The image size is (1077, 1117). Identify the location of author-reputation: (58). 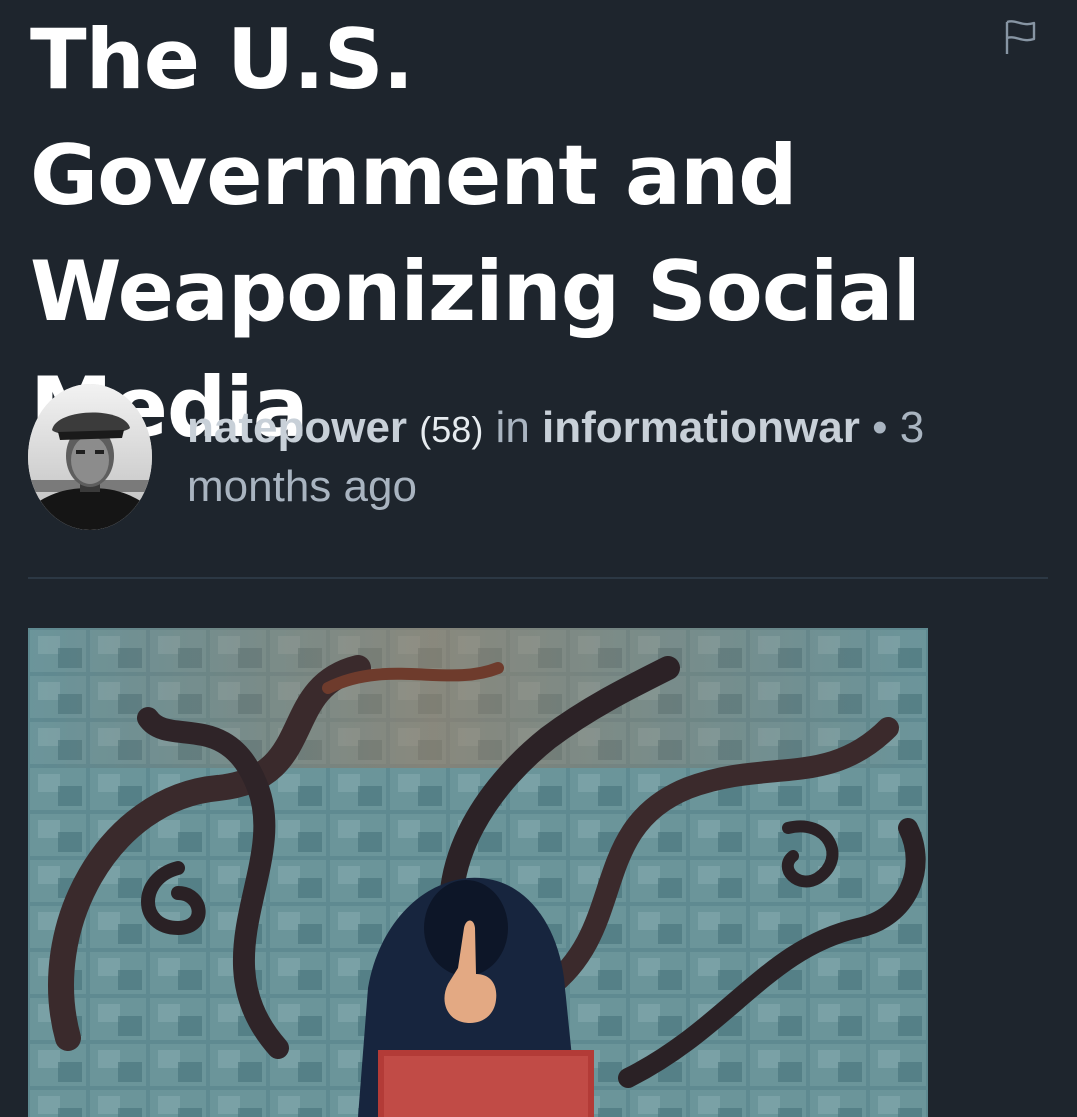
(451, 429).